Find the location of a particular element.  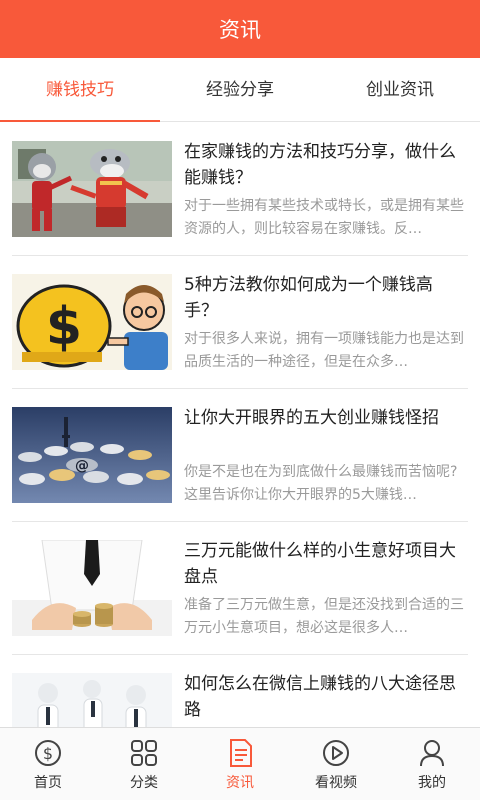

nav-label: 首页 is located at coordinates (48, 783).